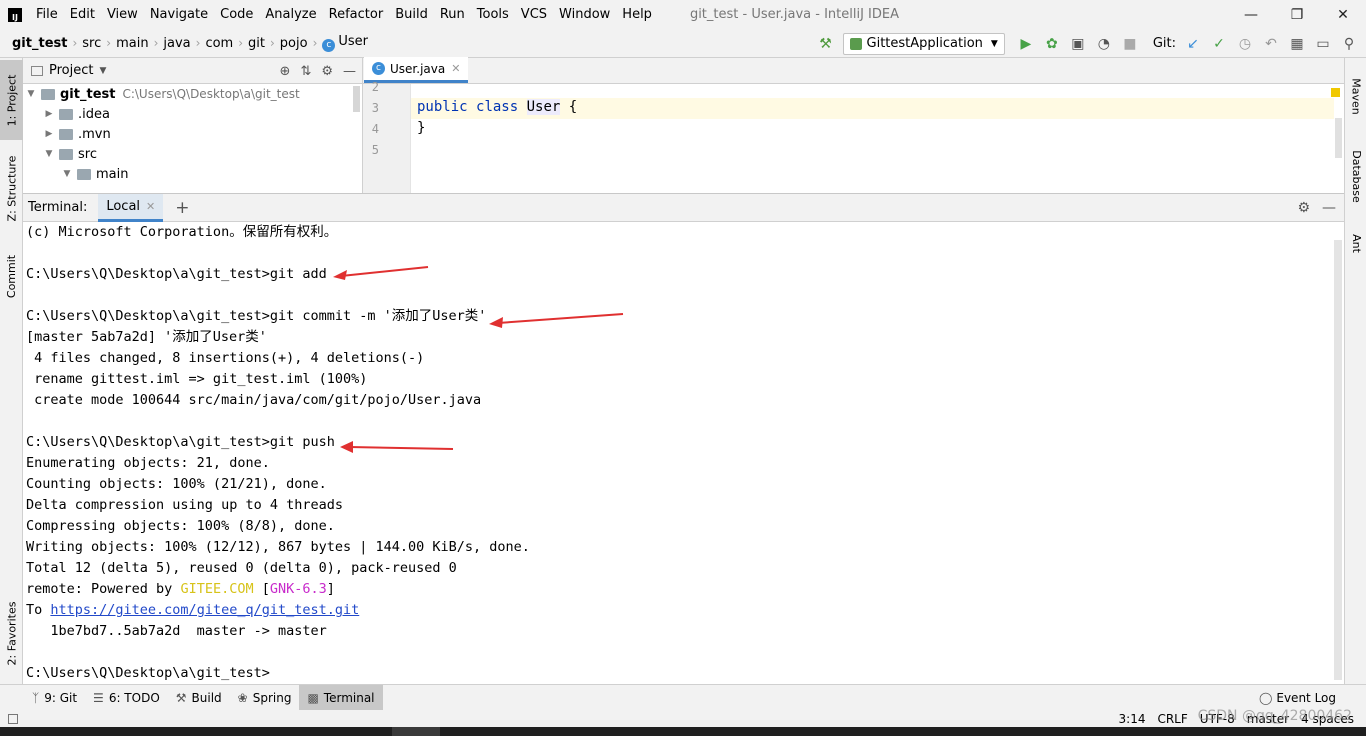 This screenshot has height=736, width=1366. I want to click on menu-analyze: Analyze, so click(290, 14).